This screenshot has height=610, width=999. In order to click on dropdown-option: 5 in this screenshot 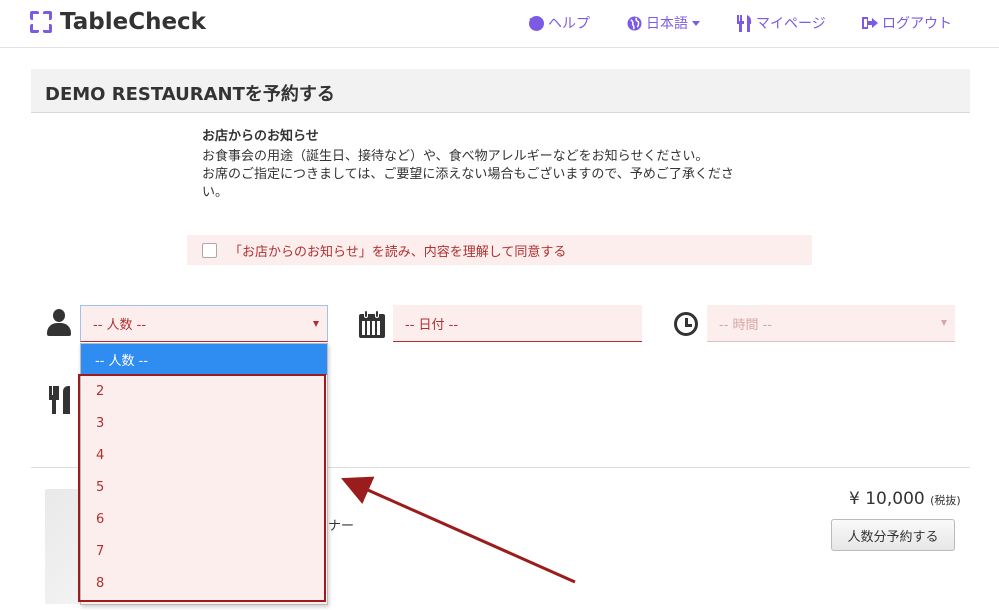, I will do `click(204, 487)`.